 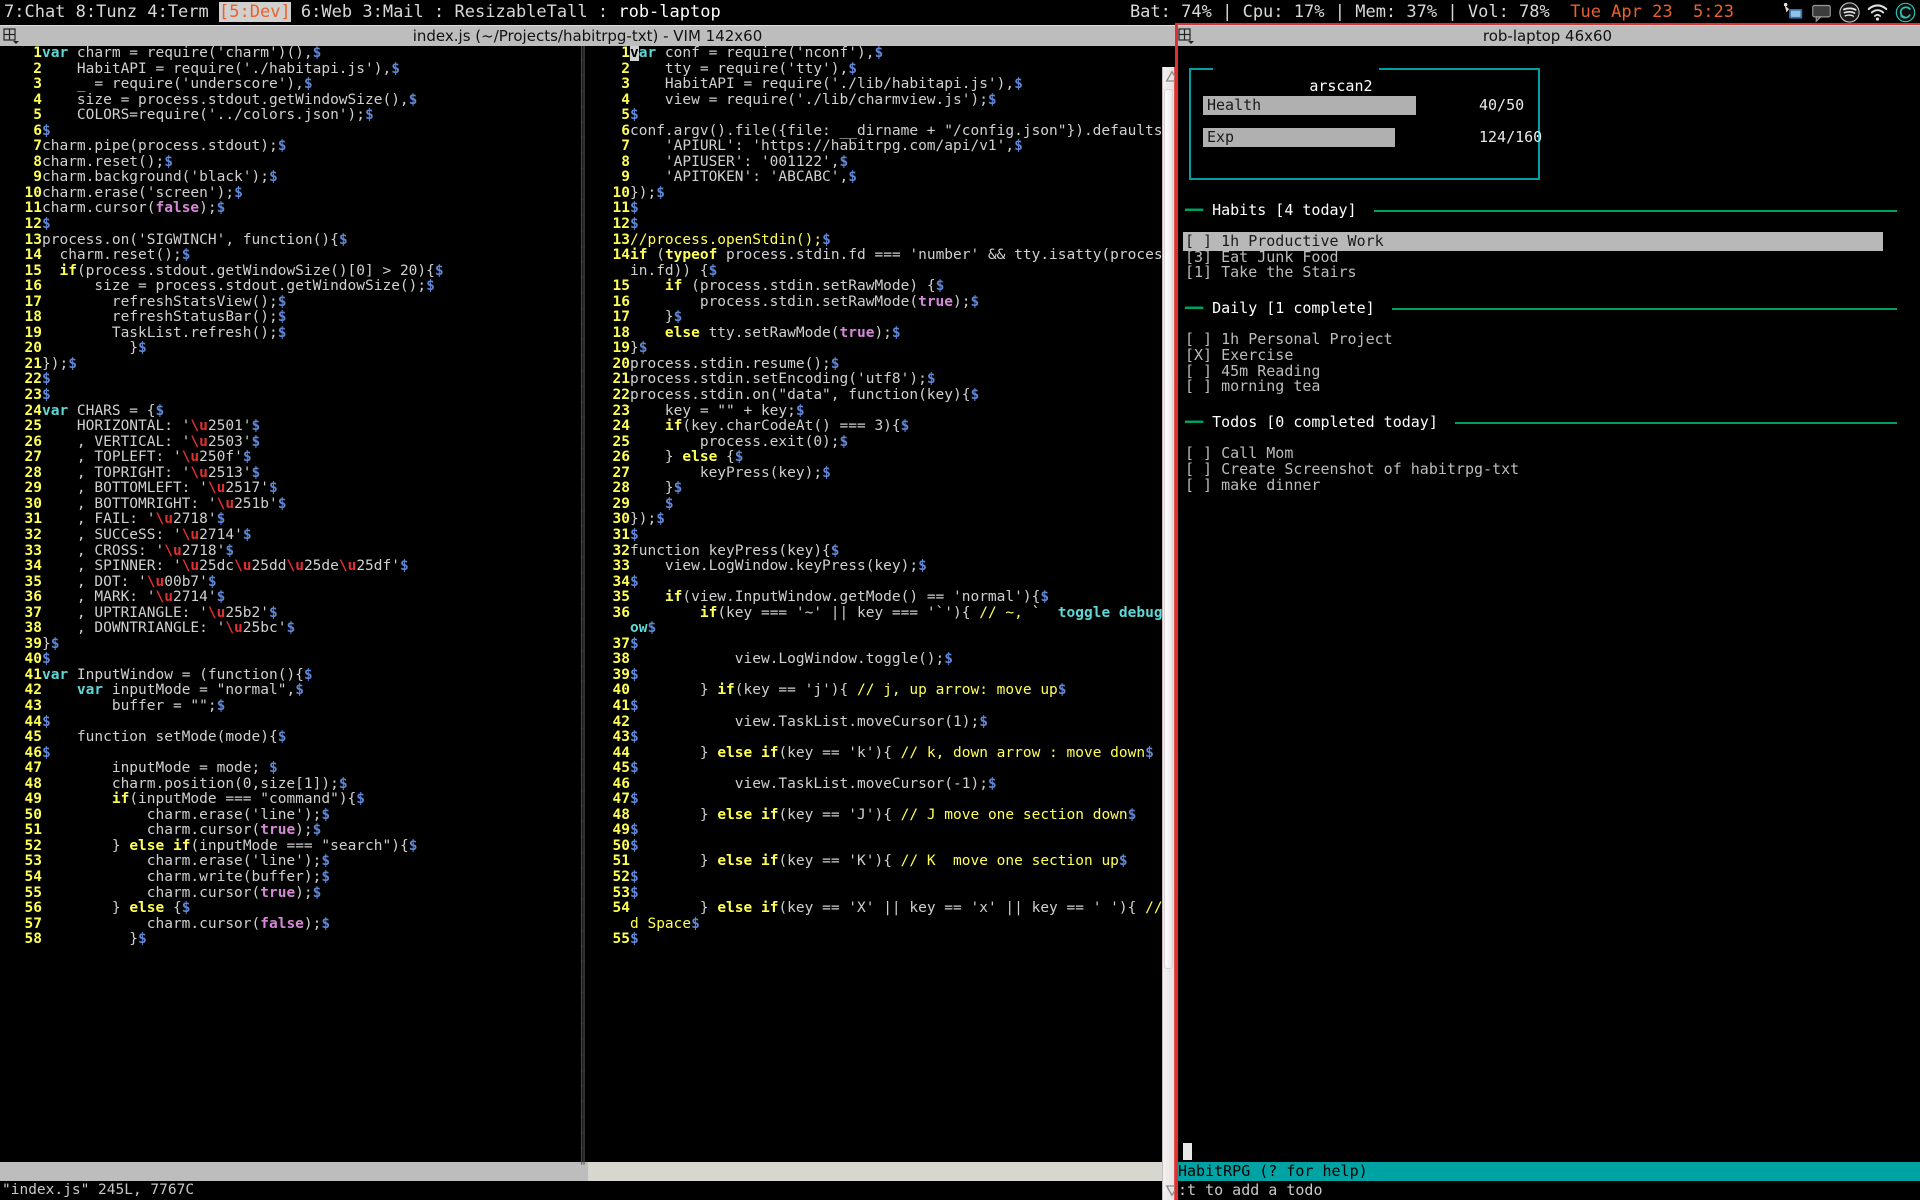 I want to click on code-line: 41$, so click(x=875, y=706).